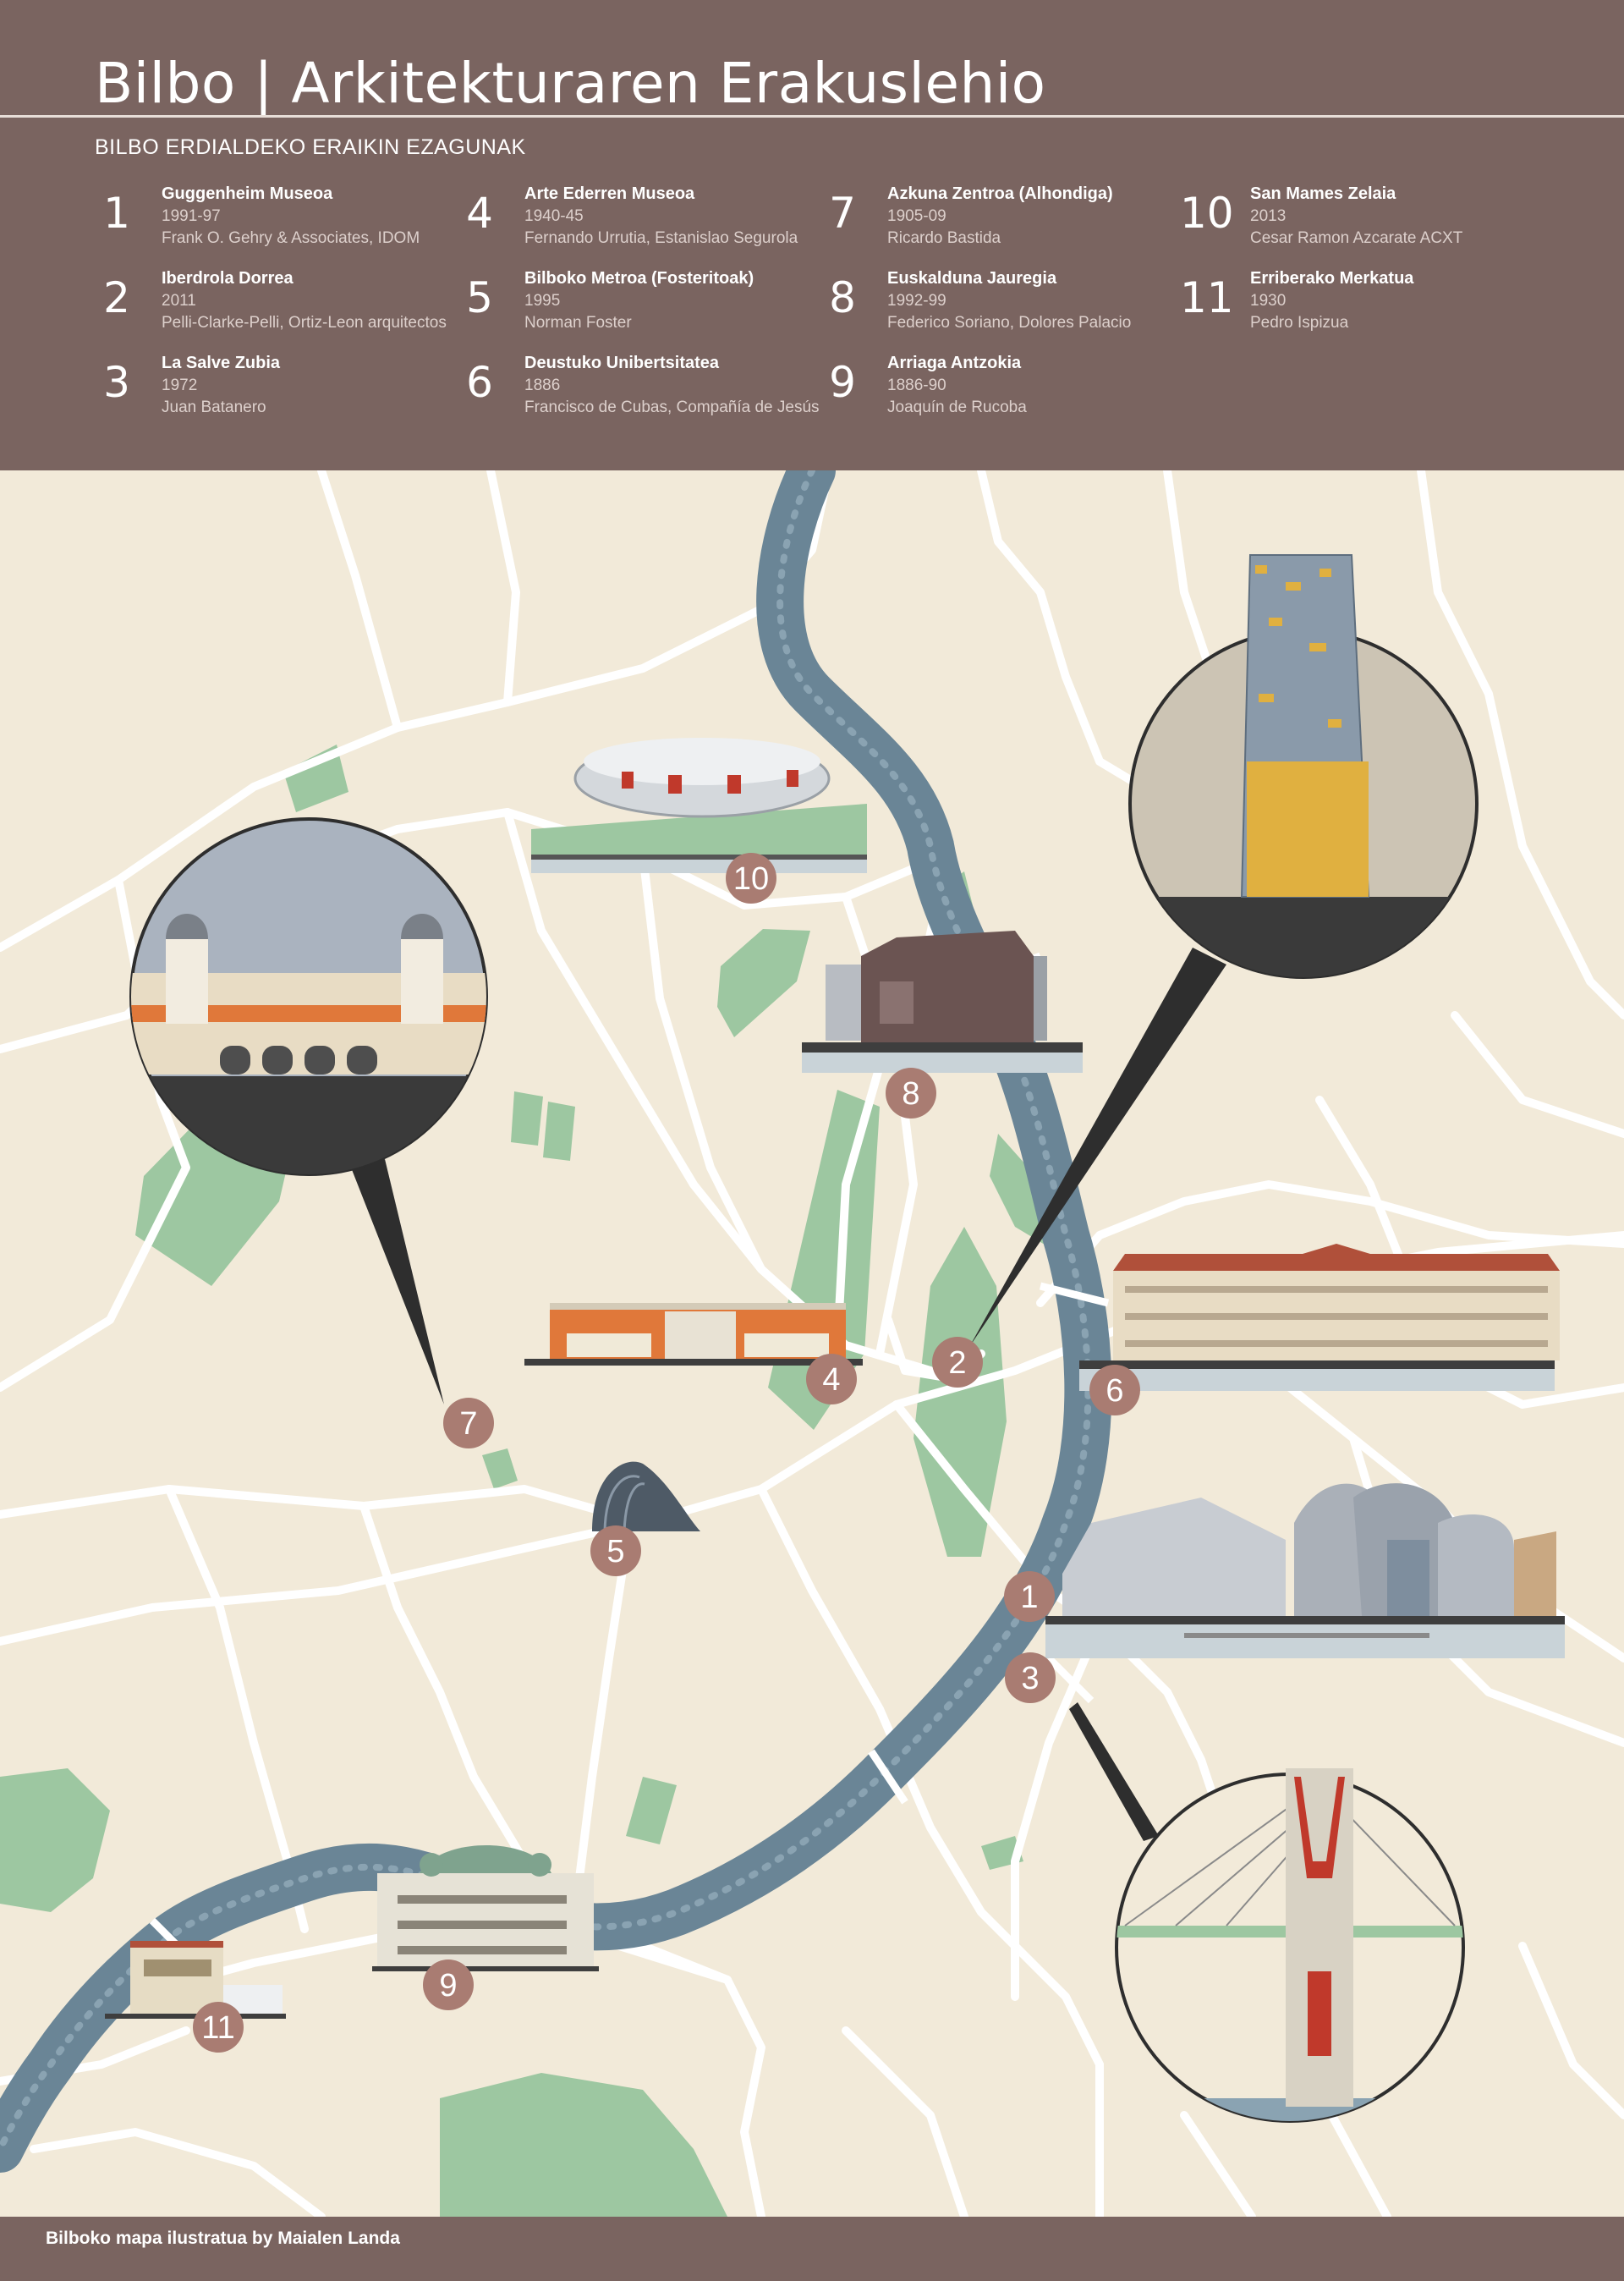 The image size is (1624, 2281). What do you see at coordinates (954, 363) in the screenshot?
I see `legend-building-name: Arriaga Antzokia` at bounding box center [954, 363].